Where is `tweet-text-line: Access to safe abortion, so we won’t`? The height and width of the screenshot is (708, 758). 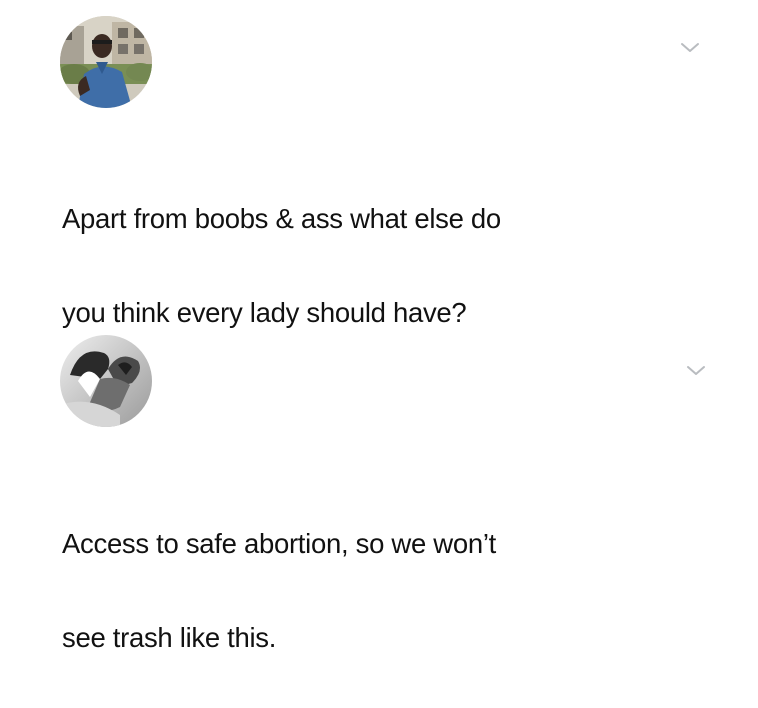 tweet-text-line: Access to safe abortion, so we won’t is located at coordinates (279, 543).